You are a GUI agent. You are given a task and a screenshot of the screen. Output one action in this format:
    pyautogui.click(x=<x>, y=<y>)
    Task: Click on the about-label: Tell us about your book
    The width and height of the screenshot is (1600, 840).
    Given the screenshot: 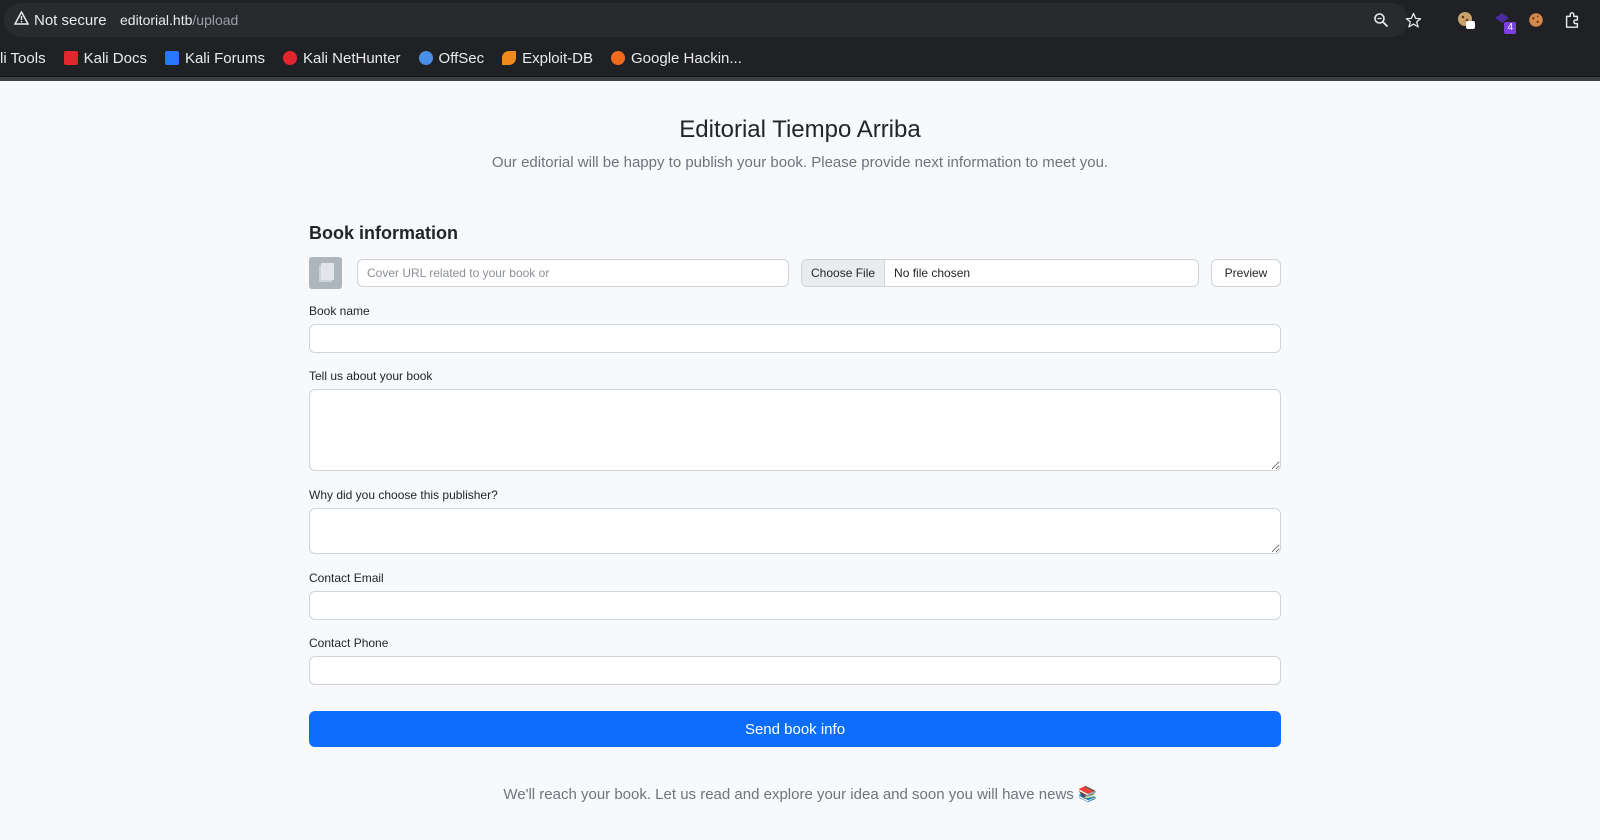 What is the action you would take?
    pyautogui.click(x=371, y=376)
    